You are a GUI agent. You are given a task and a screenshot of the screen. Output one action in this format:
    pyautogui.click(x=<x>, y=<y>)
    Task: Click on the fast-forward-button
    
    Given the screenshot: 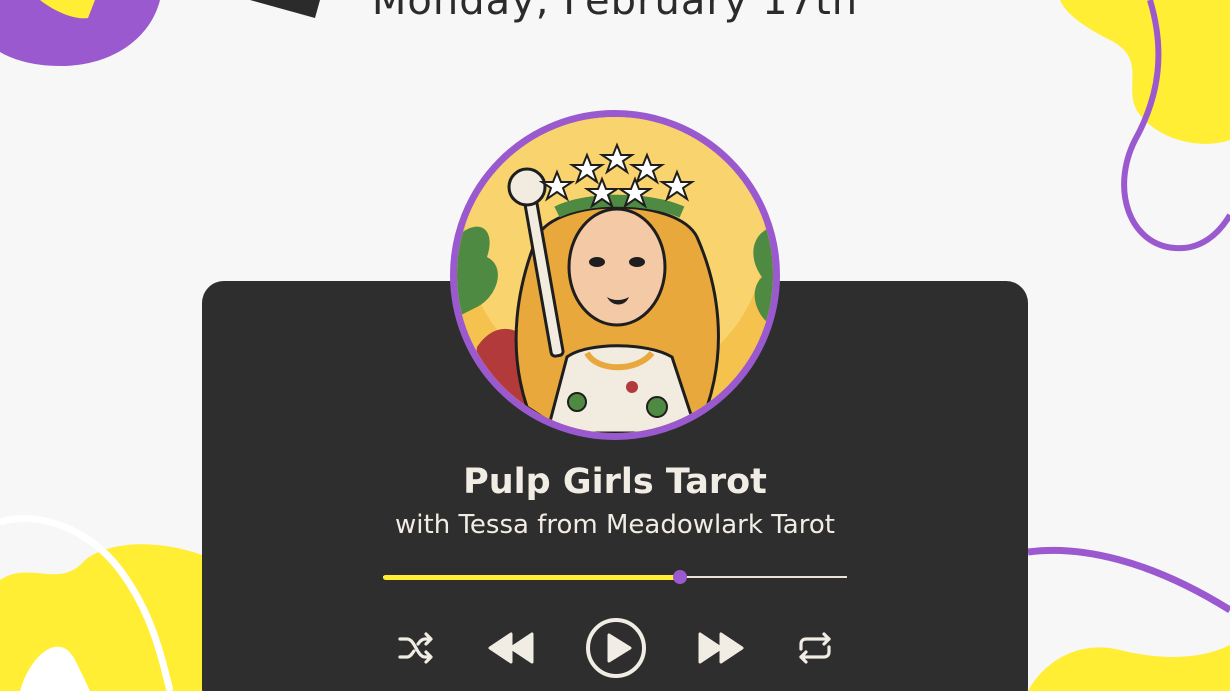 What is the action you would take?
    pyautogui.click(x=721, y=648)
    